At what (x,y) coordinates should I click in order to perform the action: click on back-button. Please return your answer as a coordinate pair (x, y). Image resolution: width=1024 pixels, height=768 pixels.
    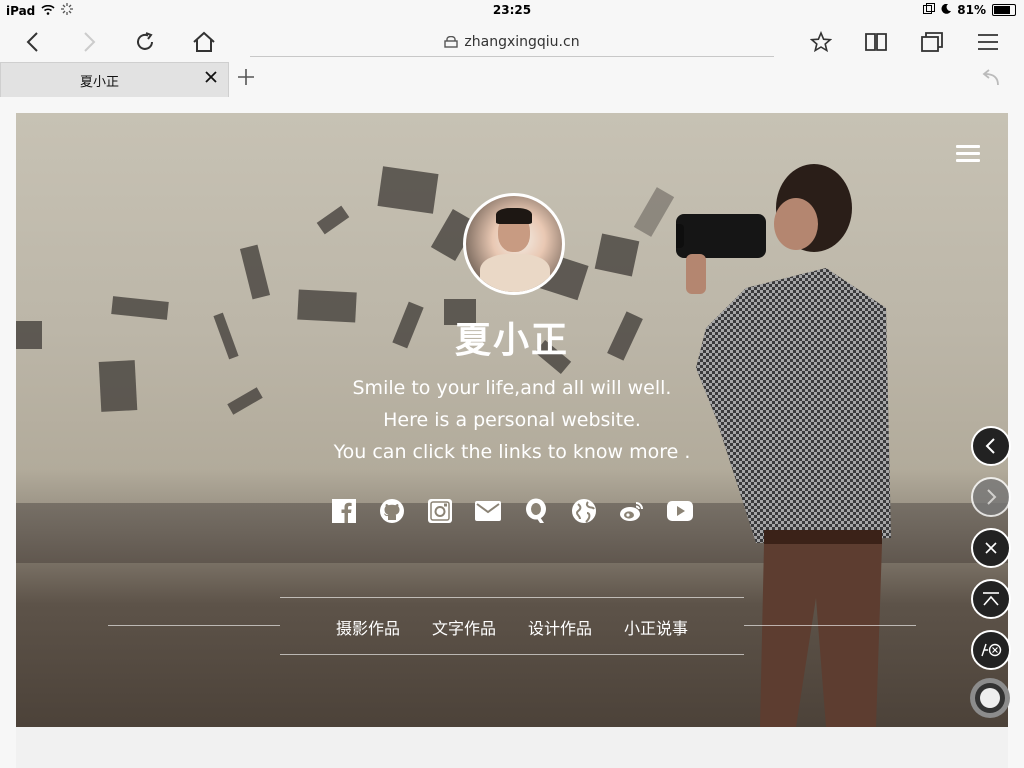
    Looking at the image, I should click on (32, 42).